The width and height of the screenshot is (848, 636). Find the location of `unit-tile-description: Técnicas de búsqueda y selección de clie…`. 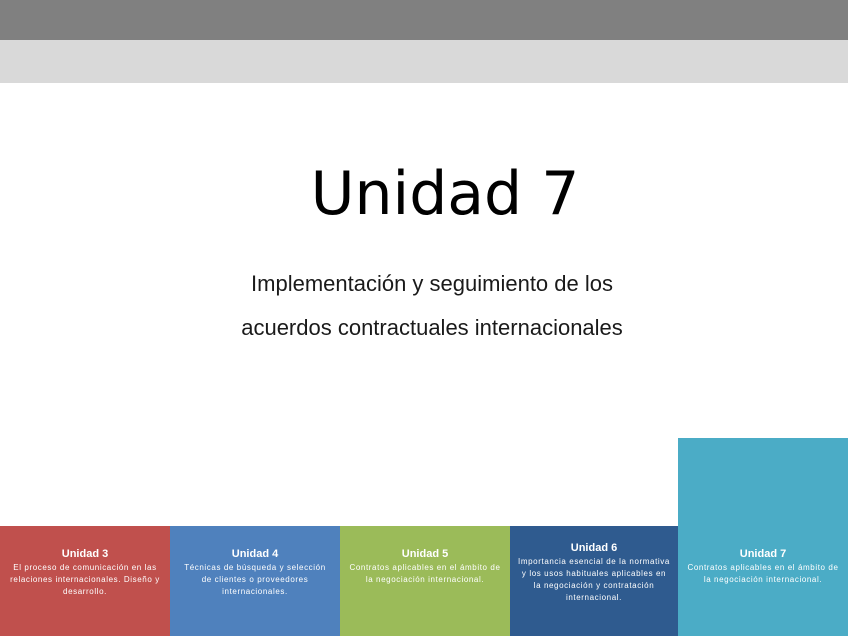

unit-tile-description: Técnicas de búsqueda y selección de clie… is located at coordinates (255, 579).